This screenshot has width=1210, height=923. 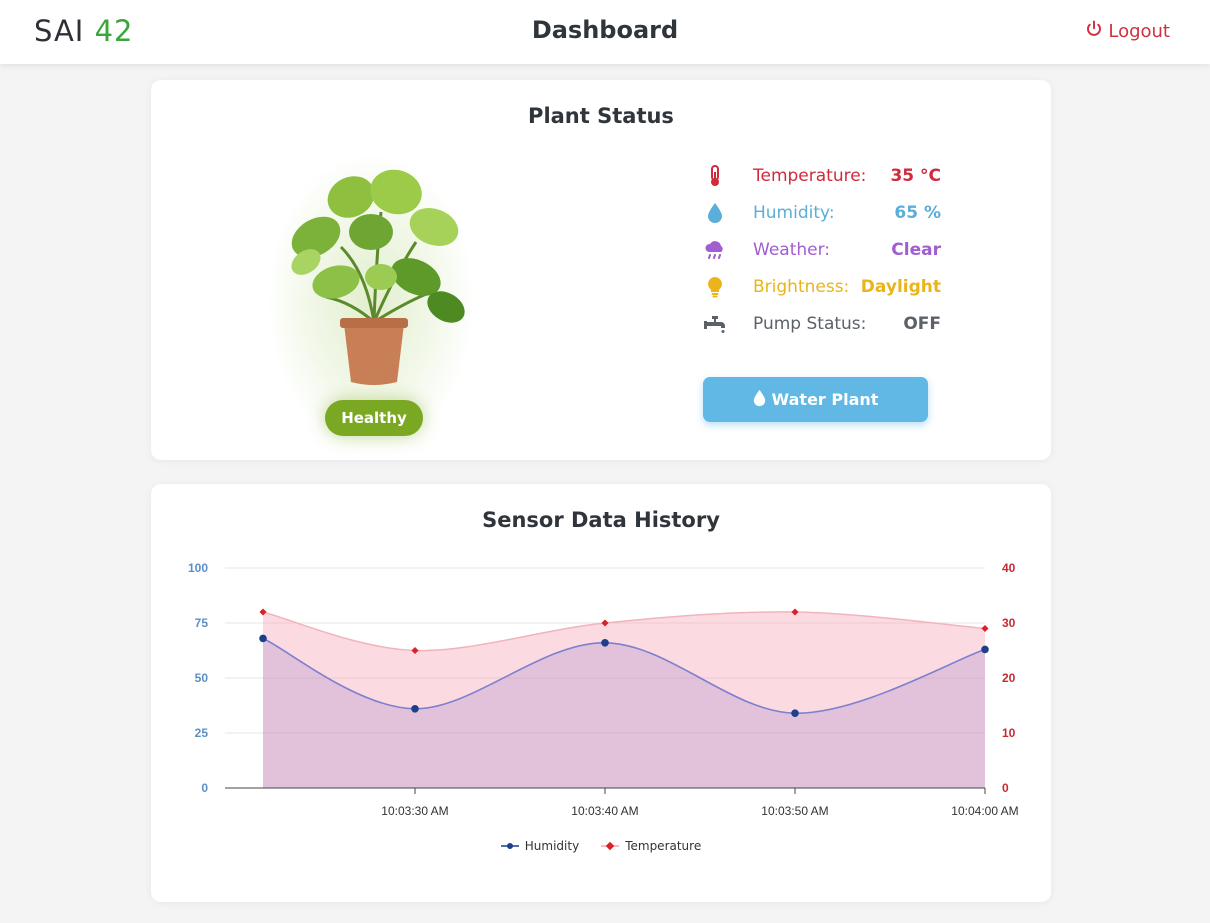 I want to click on brightness-label: Brightness:, so click(x=801, y=287).